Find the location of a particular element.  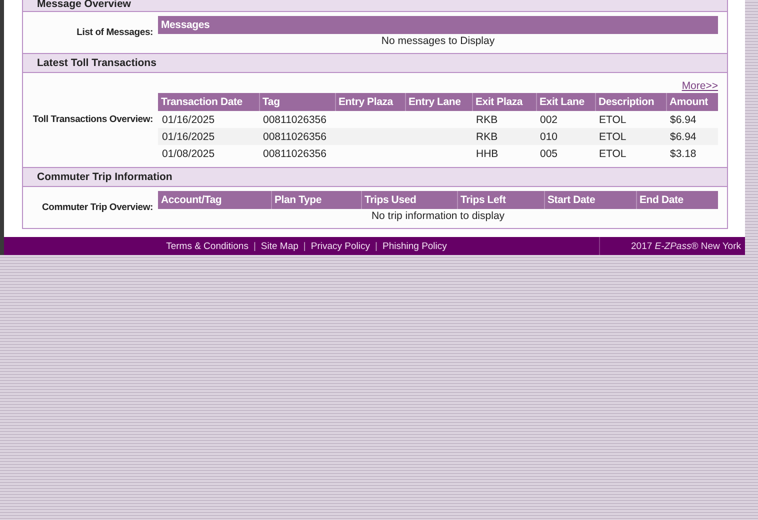

column-header: Account/Tag is located at coordinates (214, 200).